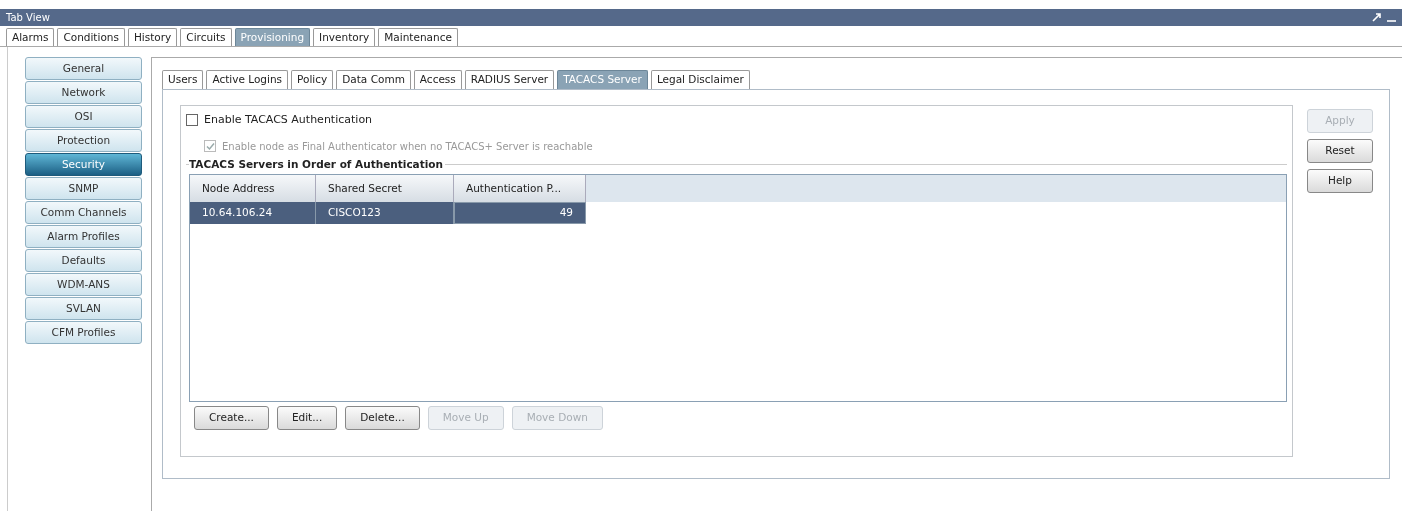 The image size is (1402, 511). Describe the element at coordinates (83, 260) in the screenshot. I see `sidebar-item: Defaults` at that location.